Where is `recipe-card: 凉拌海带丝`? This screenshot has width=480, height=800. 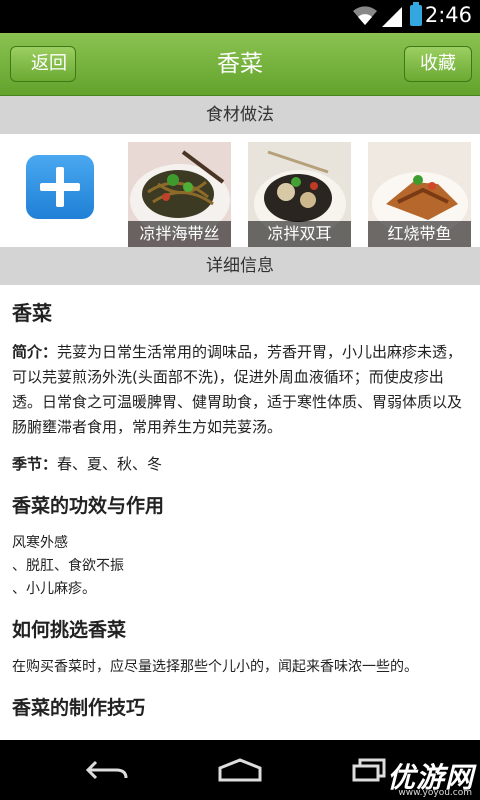 recipe-card: 凉拌海带丝 is located at coordinates (179, 194).